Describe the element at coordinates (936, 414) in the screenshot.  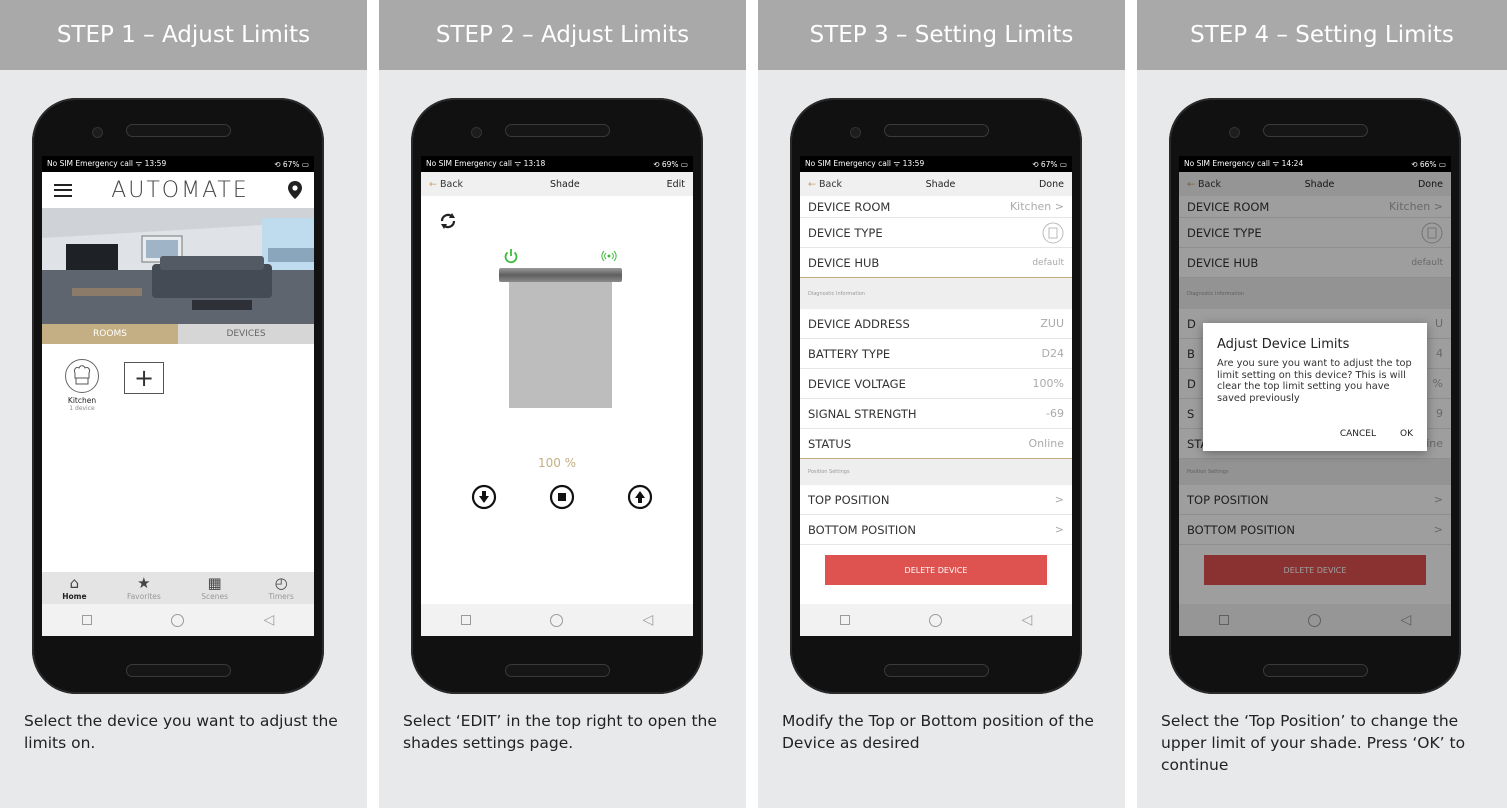
I see `row-signal-strength: SIGNAL STRENGTH -69` at that location.